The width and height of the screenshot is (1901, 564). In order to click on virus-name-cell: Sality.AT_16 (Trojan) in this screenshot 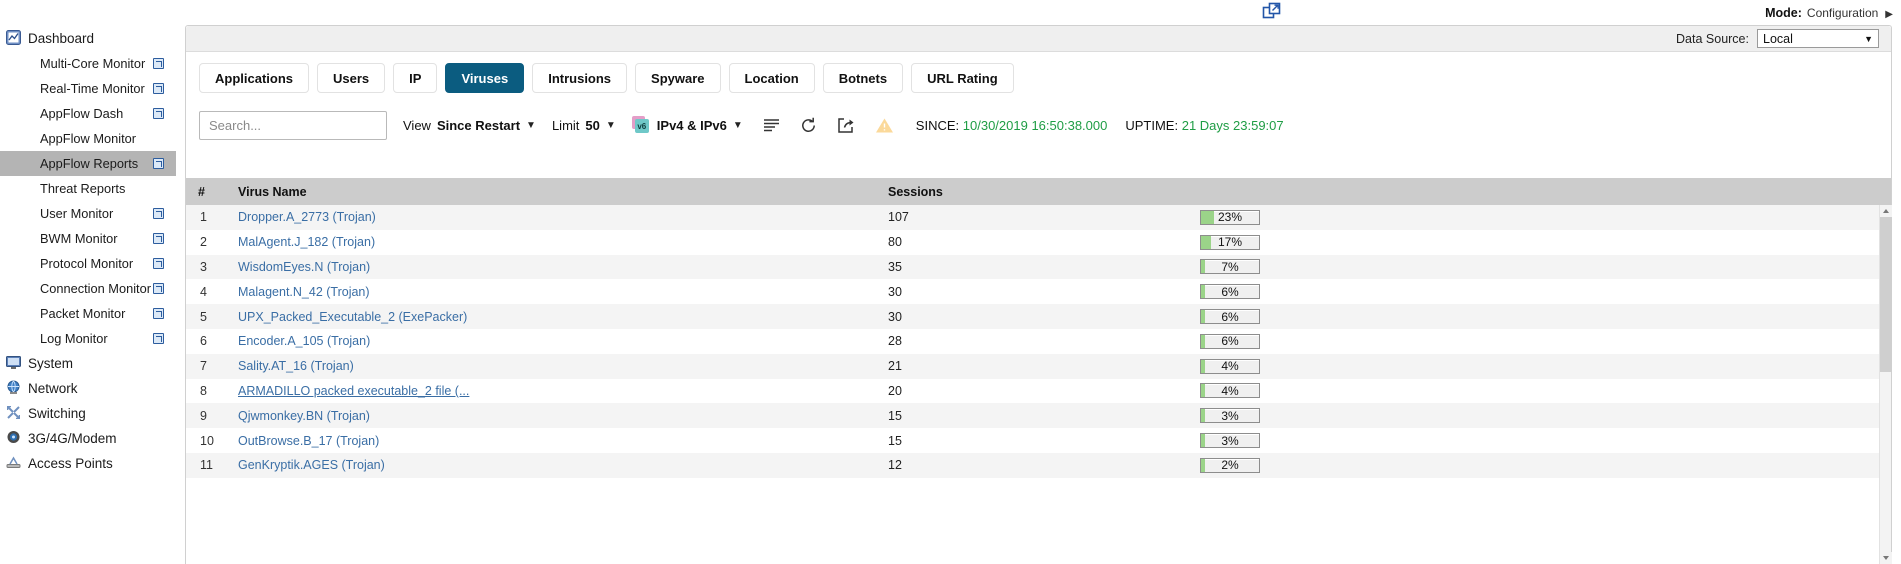, I will do `click(551, 366)`.